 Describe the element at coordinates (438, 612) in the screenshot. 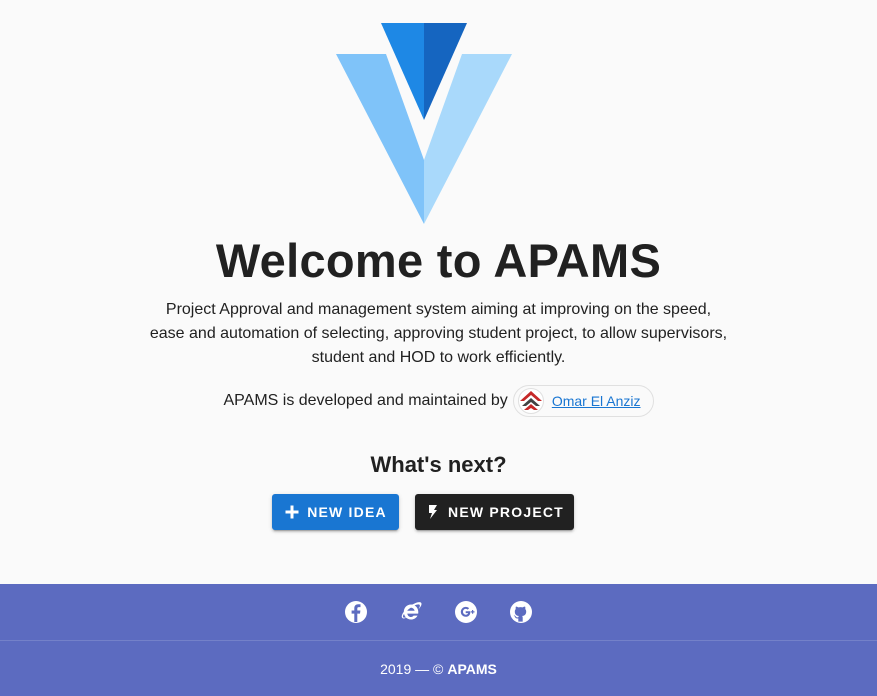

I see `social-links` at that location.